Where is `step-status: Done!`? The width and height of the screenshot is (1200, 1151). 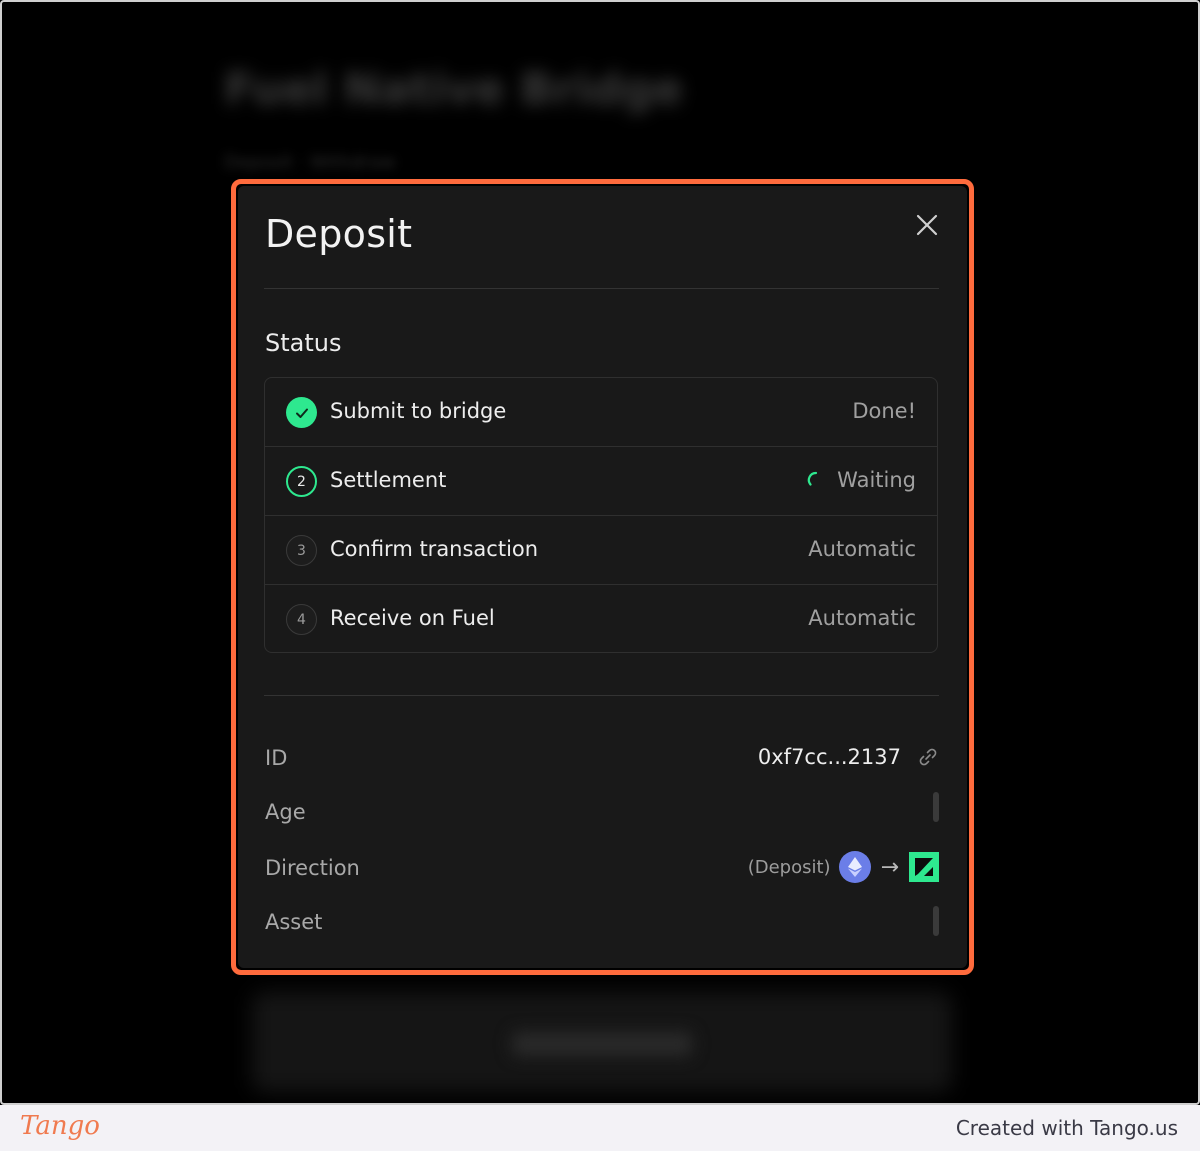 step-status: Done! is located at coordinates (884, 411).